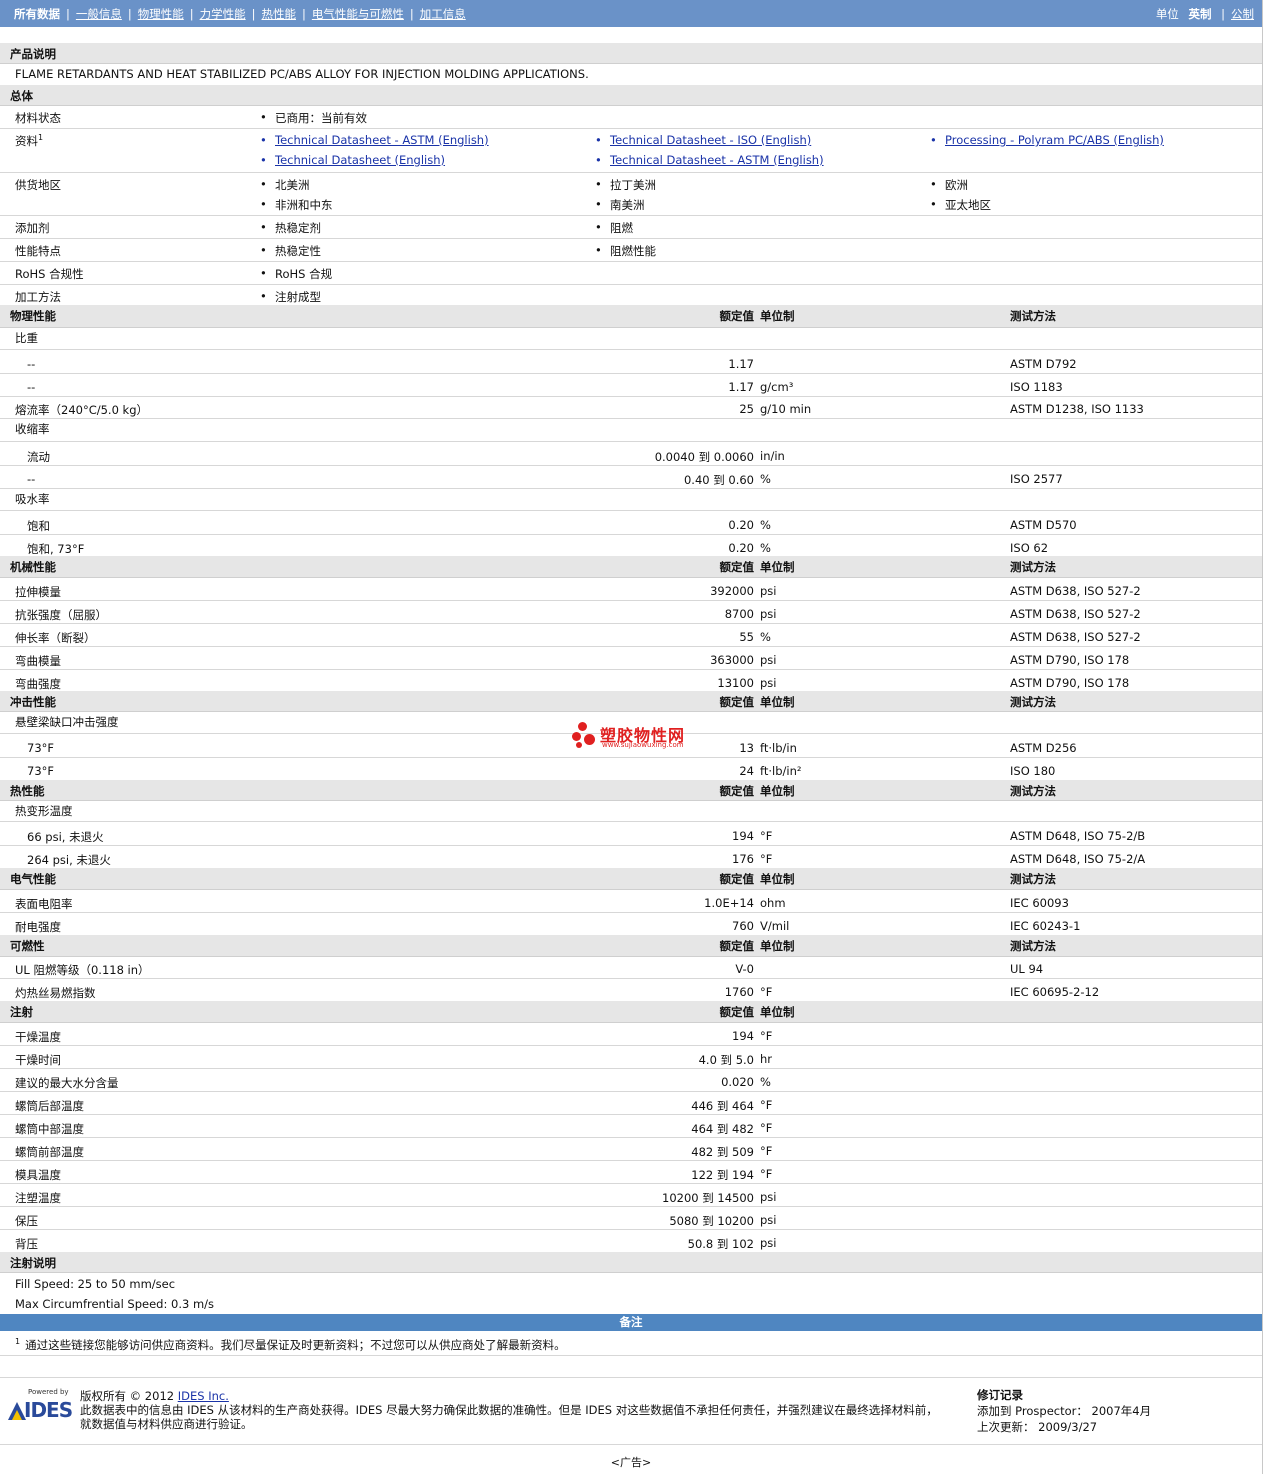  I want to click on general-item: 欧洲, so click(949, 185).